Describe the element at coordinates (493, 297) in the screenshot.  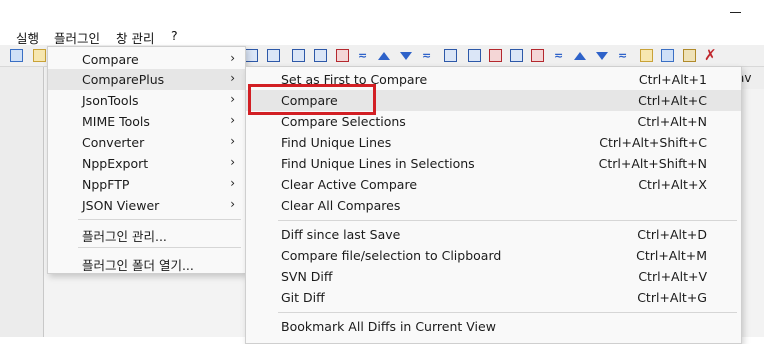
I see `submenu-item-git-diff: Git Diff Ctrl+Alt+G` at that location.